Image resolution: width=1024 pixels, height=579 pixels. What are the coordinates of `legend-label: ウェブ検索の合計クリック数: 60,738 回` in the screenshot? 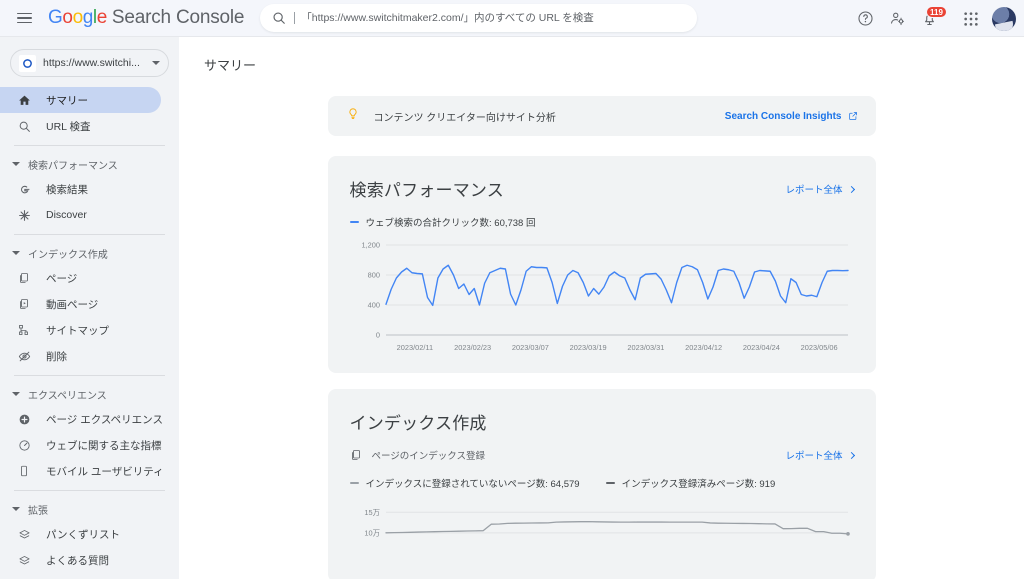 It's located at (450, 223).